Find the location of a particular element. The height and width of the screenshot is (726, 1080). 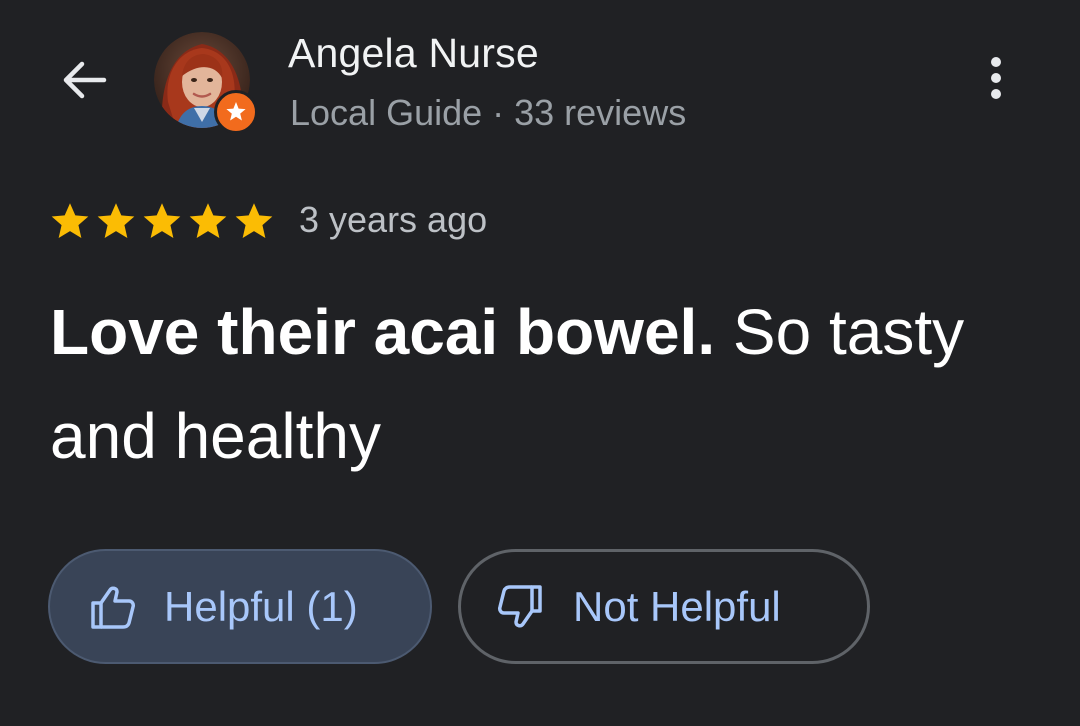

more-options-button is located at coordinates (996, 80).